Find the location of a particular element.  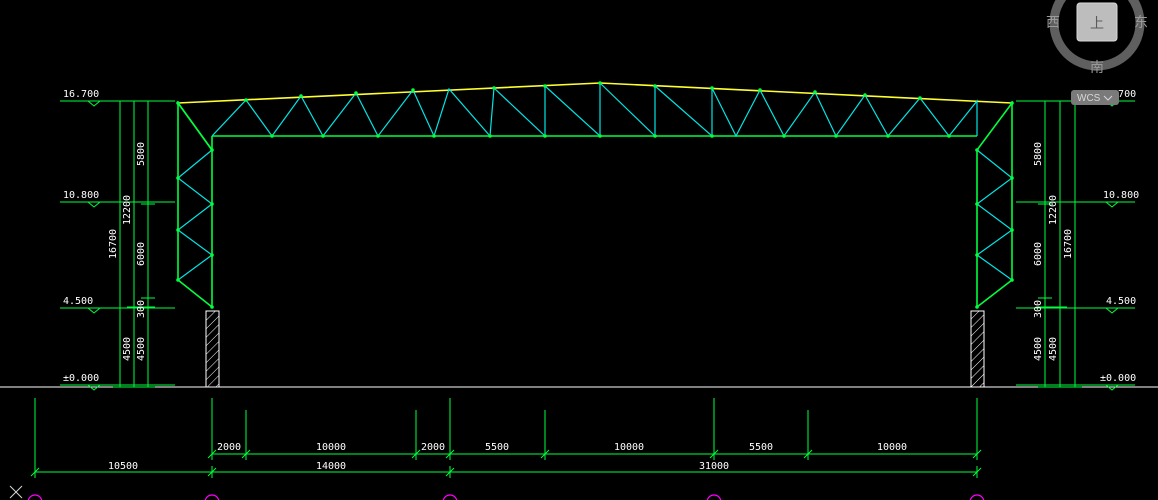

right-lattice-column is located at coordinates (994, 204).